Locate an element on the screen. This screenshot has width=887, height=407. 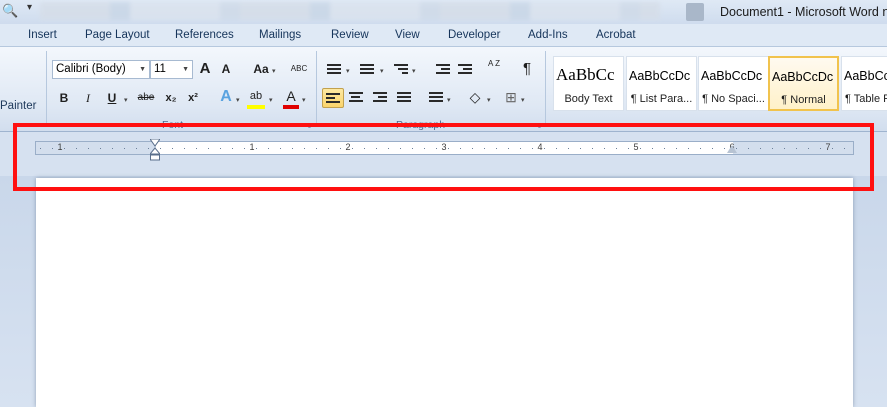
strikethrough-button: abe is located at coordinates (146, 99).